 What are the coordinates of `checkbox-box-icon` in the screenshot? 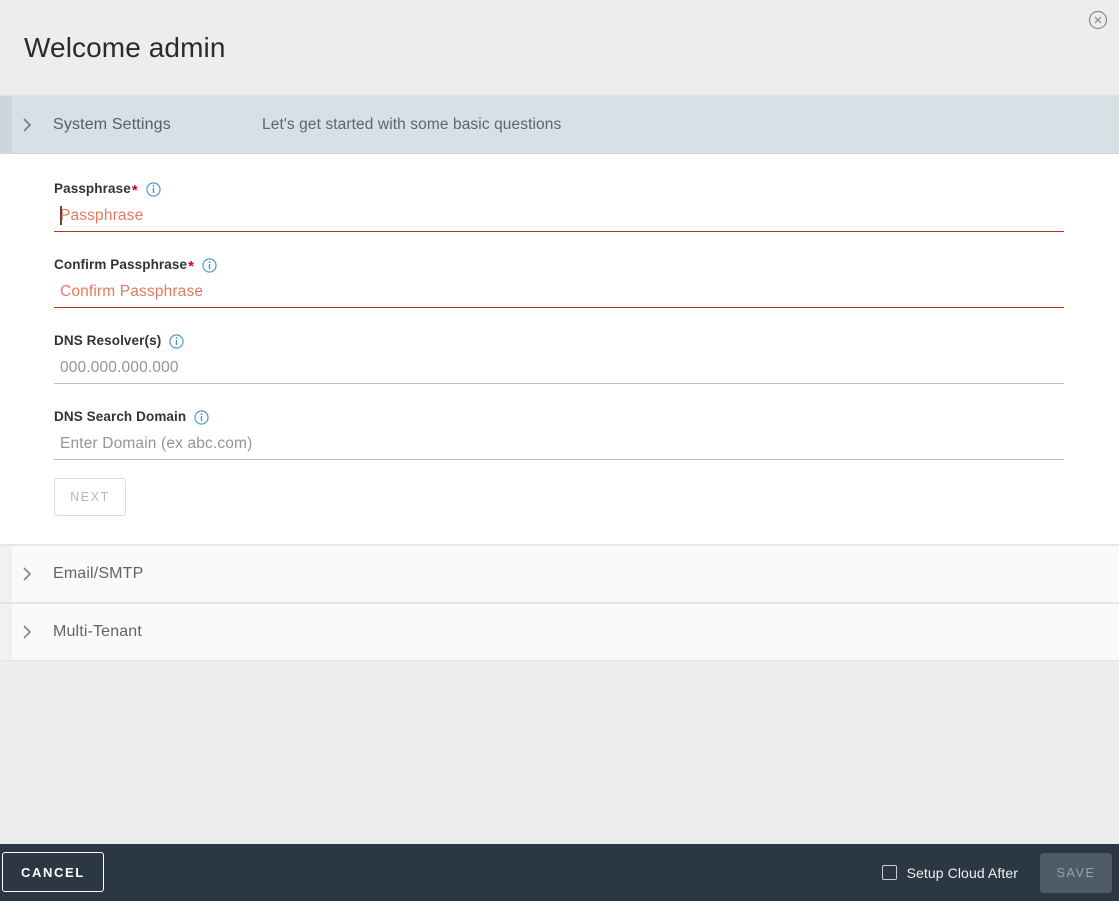 It's located at (889, 872).